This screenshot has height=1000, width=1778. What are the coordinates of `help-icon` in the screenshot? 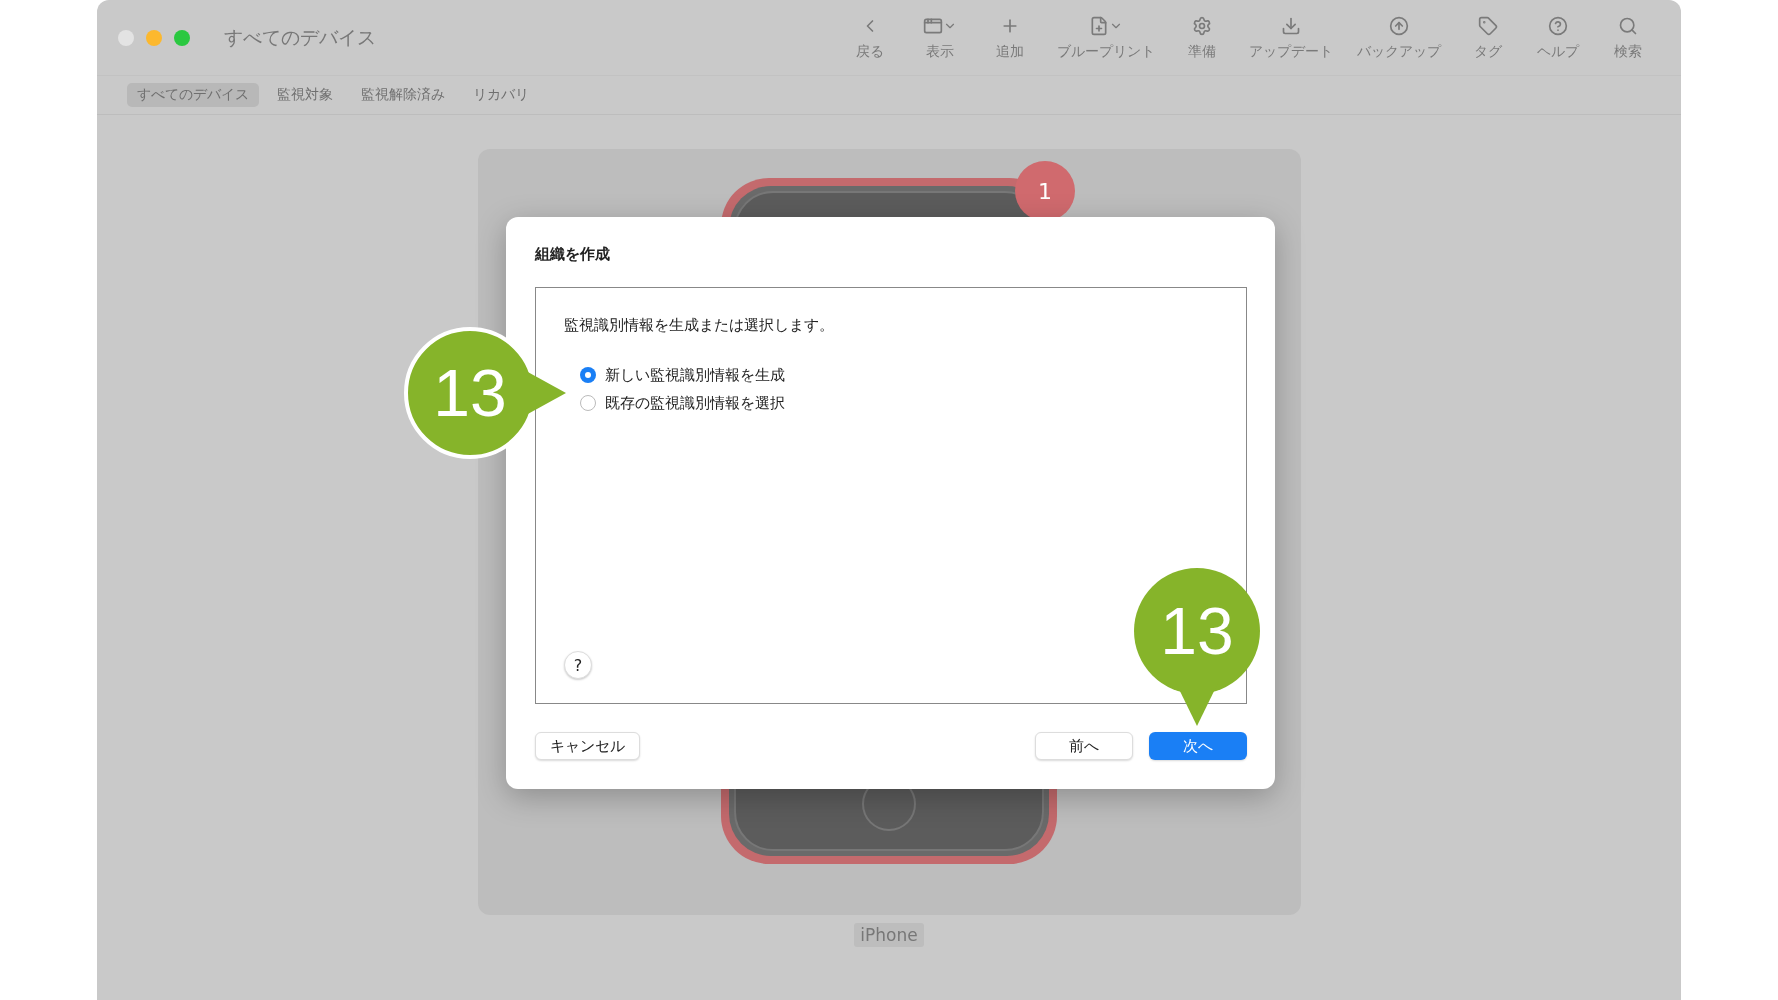 It's located at (1558, 25).